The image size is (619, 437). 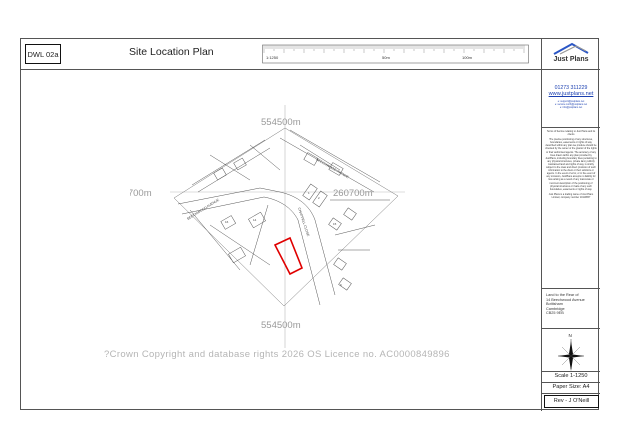 I want to click on north-arrow-icon: N, so click(x=571, y=352).